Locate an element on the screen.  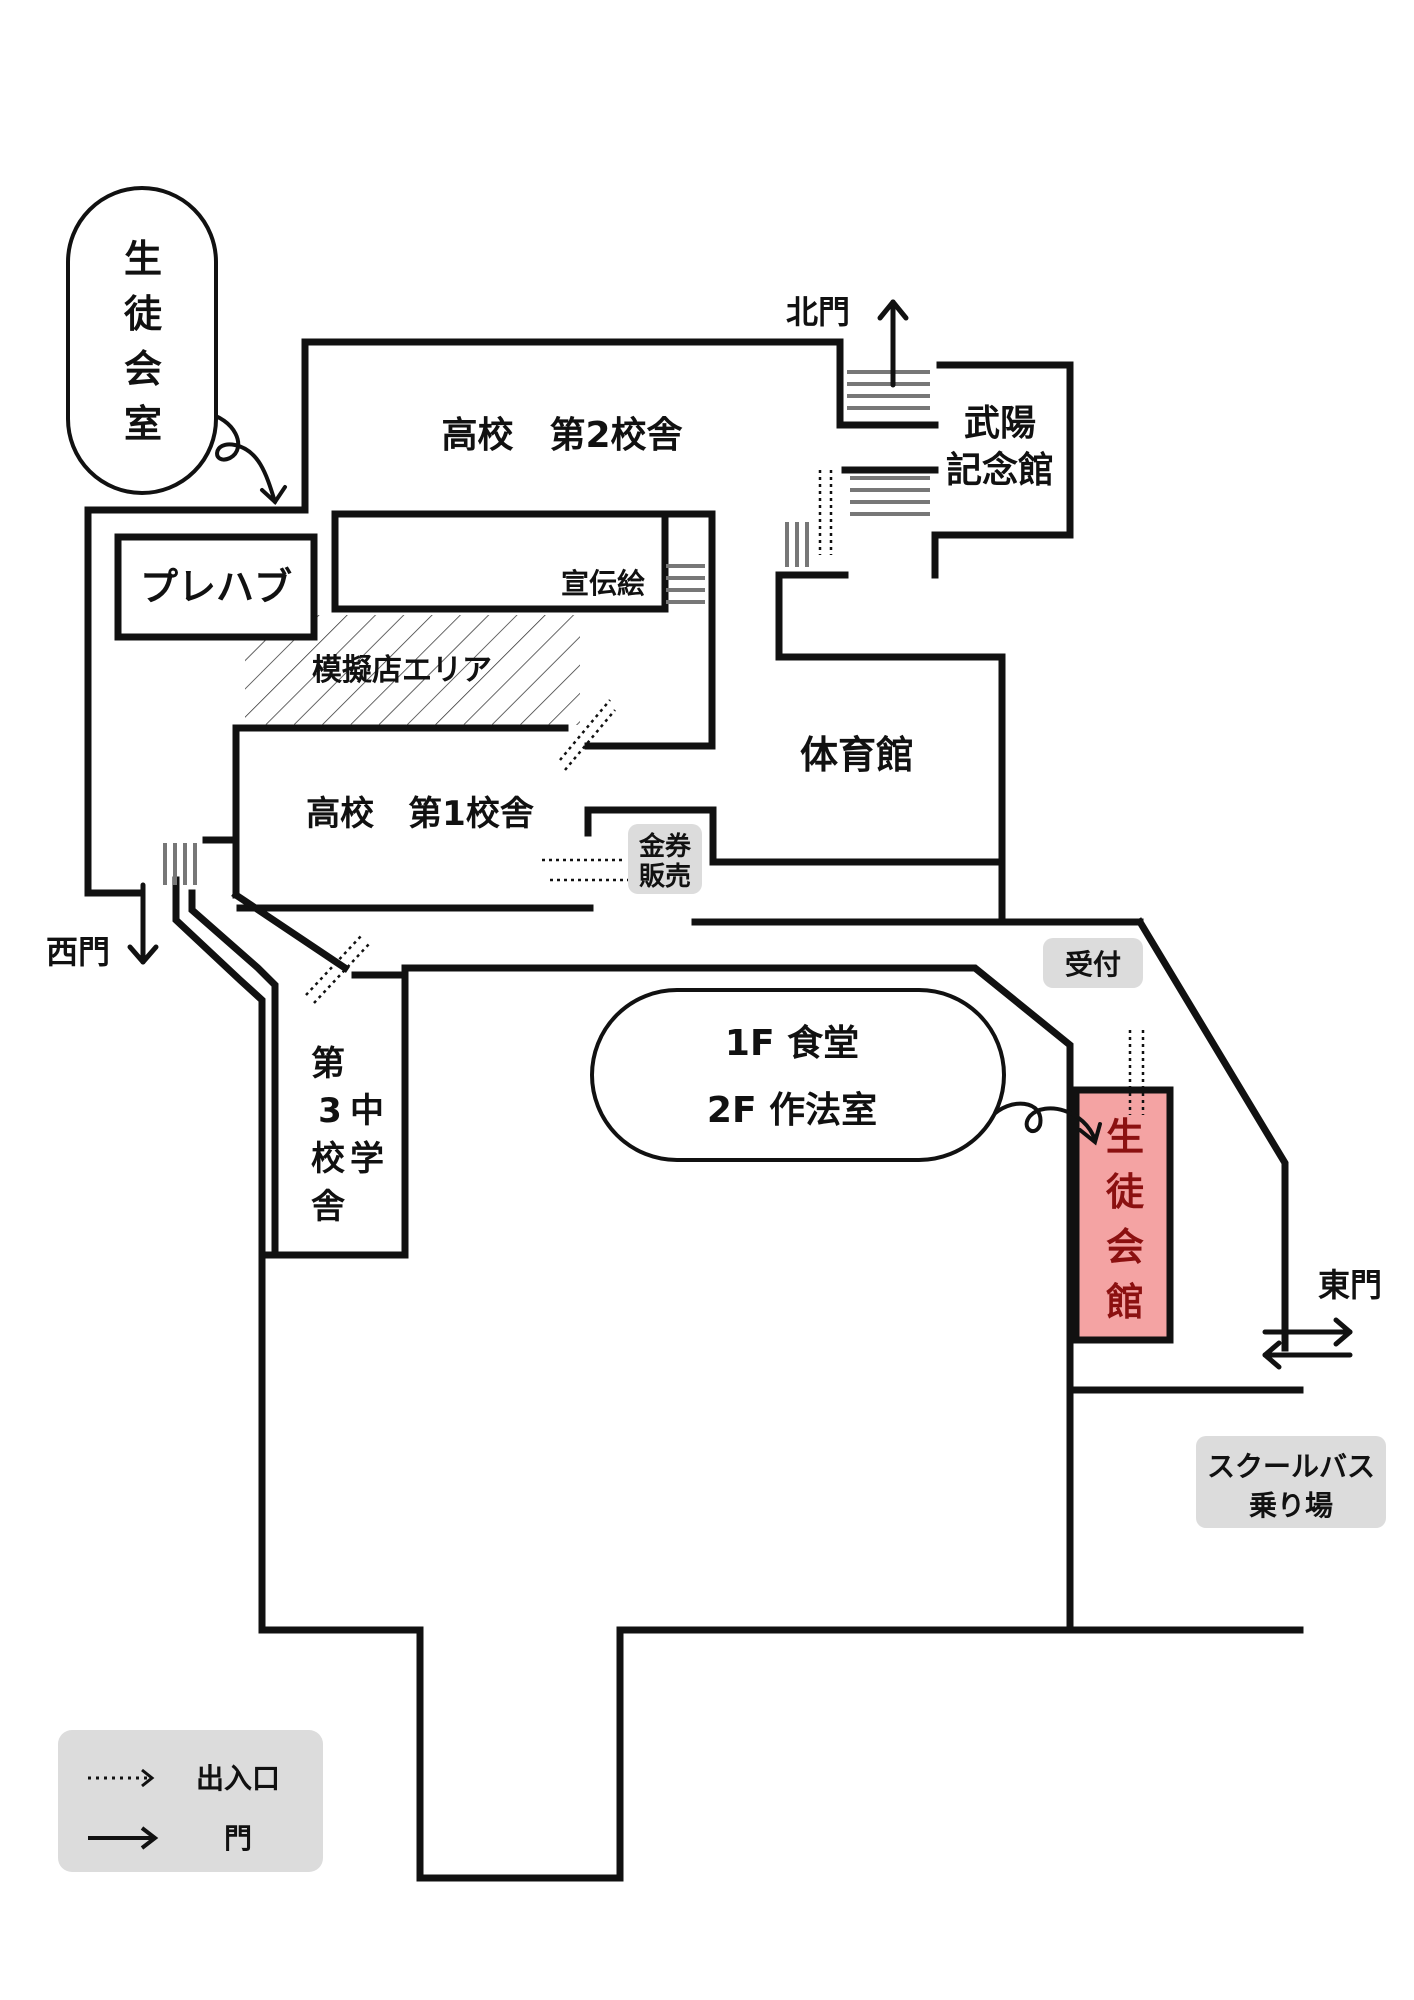
etiquette-2f-label: 2F 作法室 is located at coordinates (792, 1110).